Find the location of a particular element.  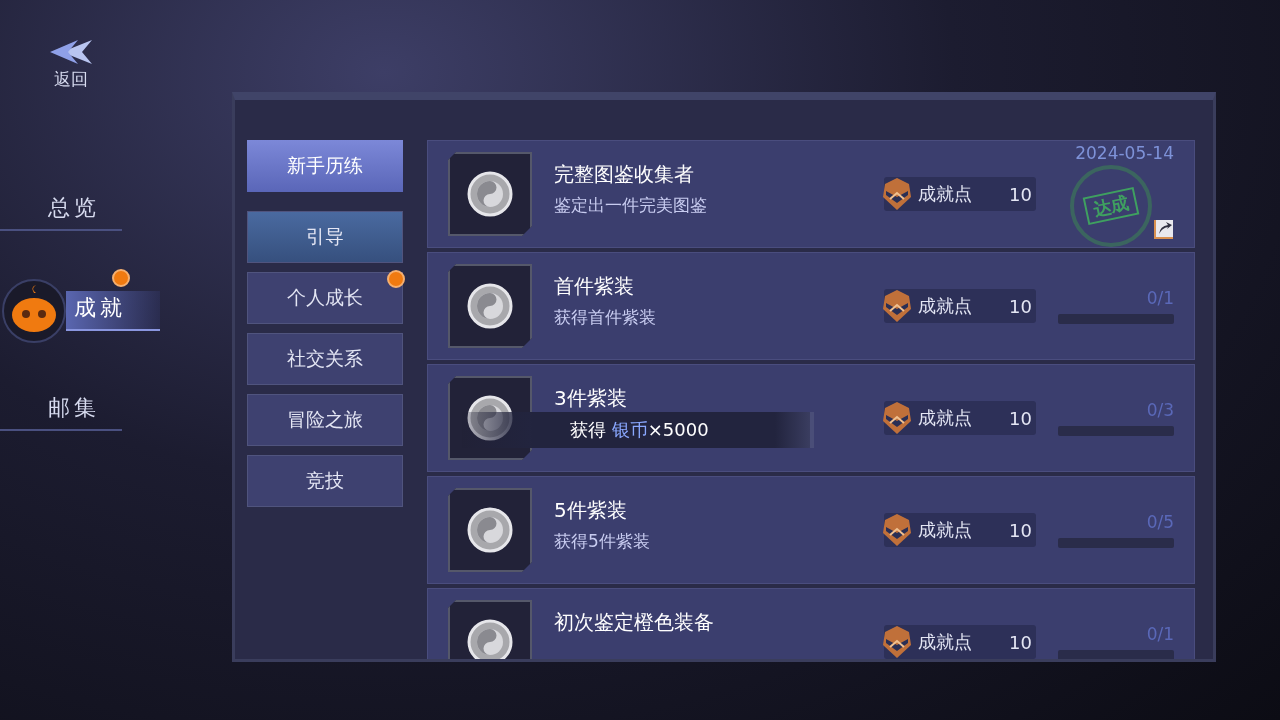

nav-item: 总览 is located at coordinates (61, 211).